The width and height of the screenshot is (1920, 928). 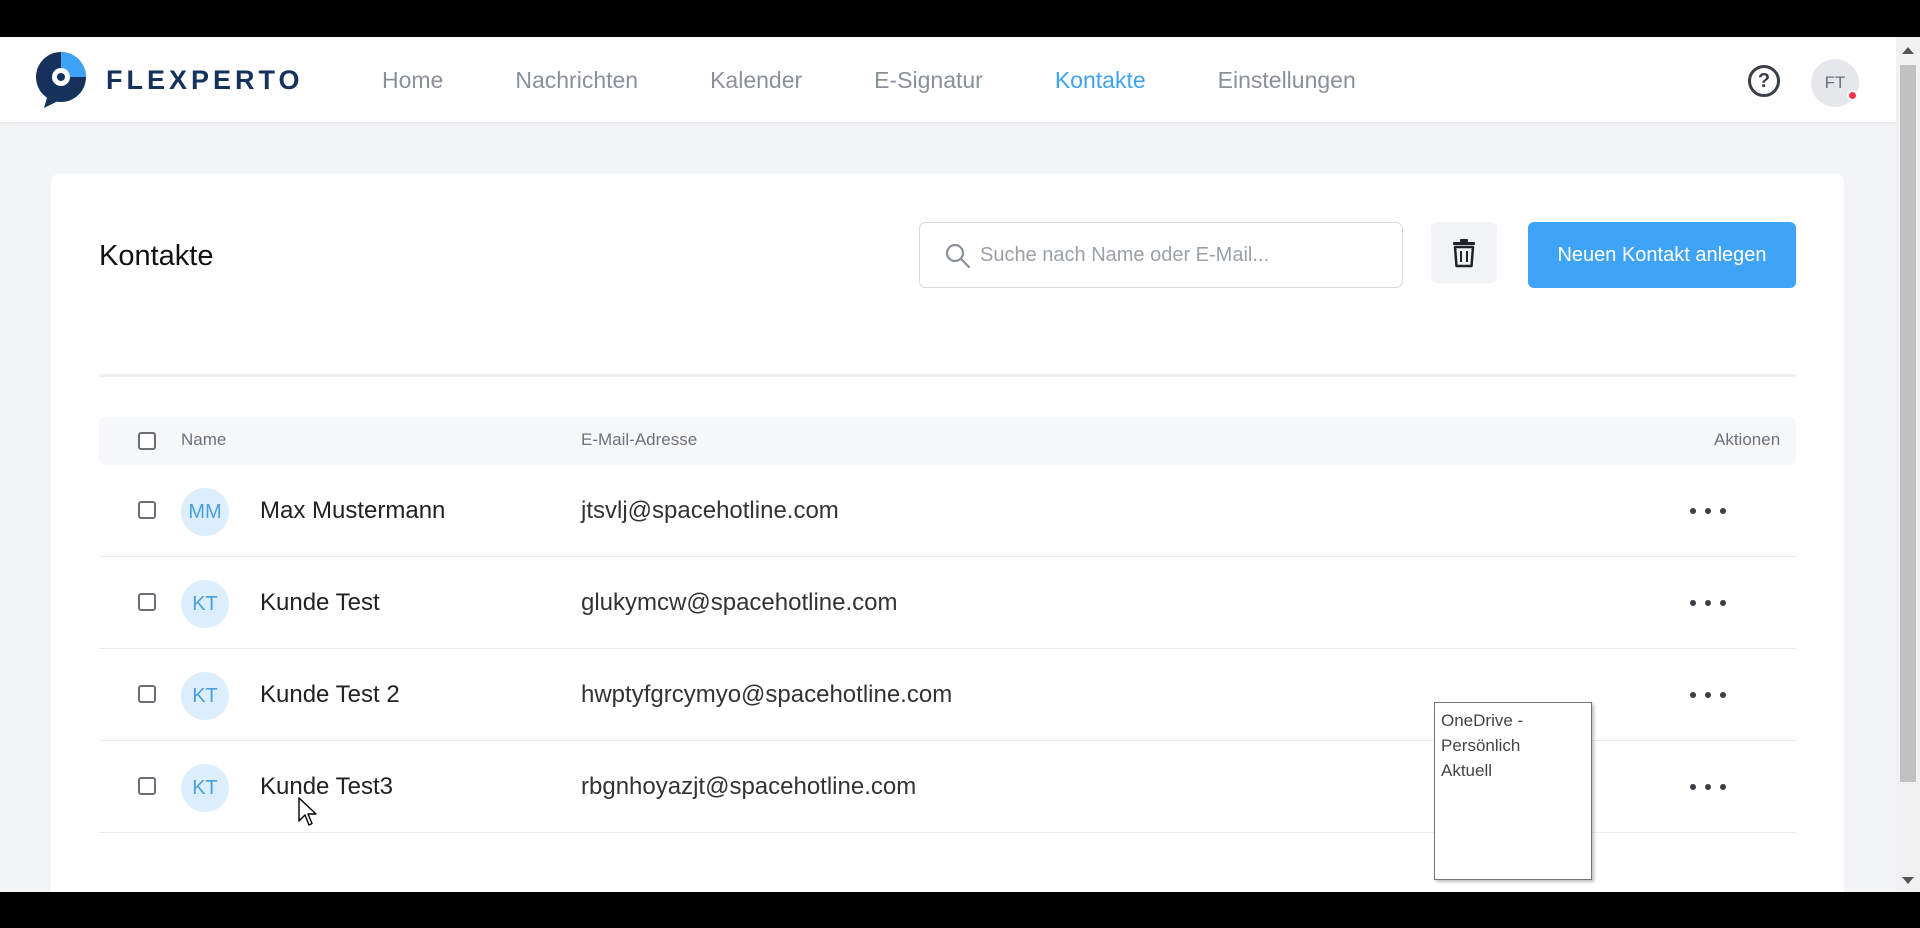 I want to click on search-box, so click(x=1161, y=255).